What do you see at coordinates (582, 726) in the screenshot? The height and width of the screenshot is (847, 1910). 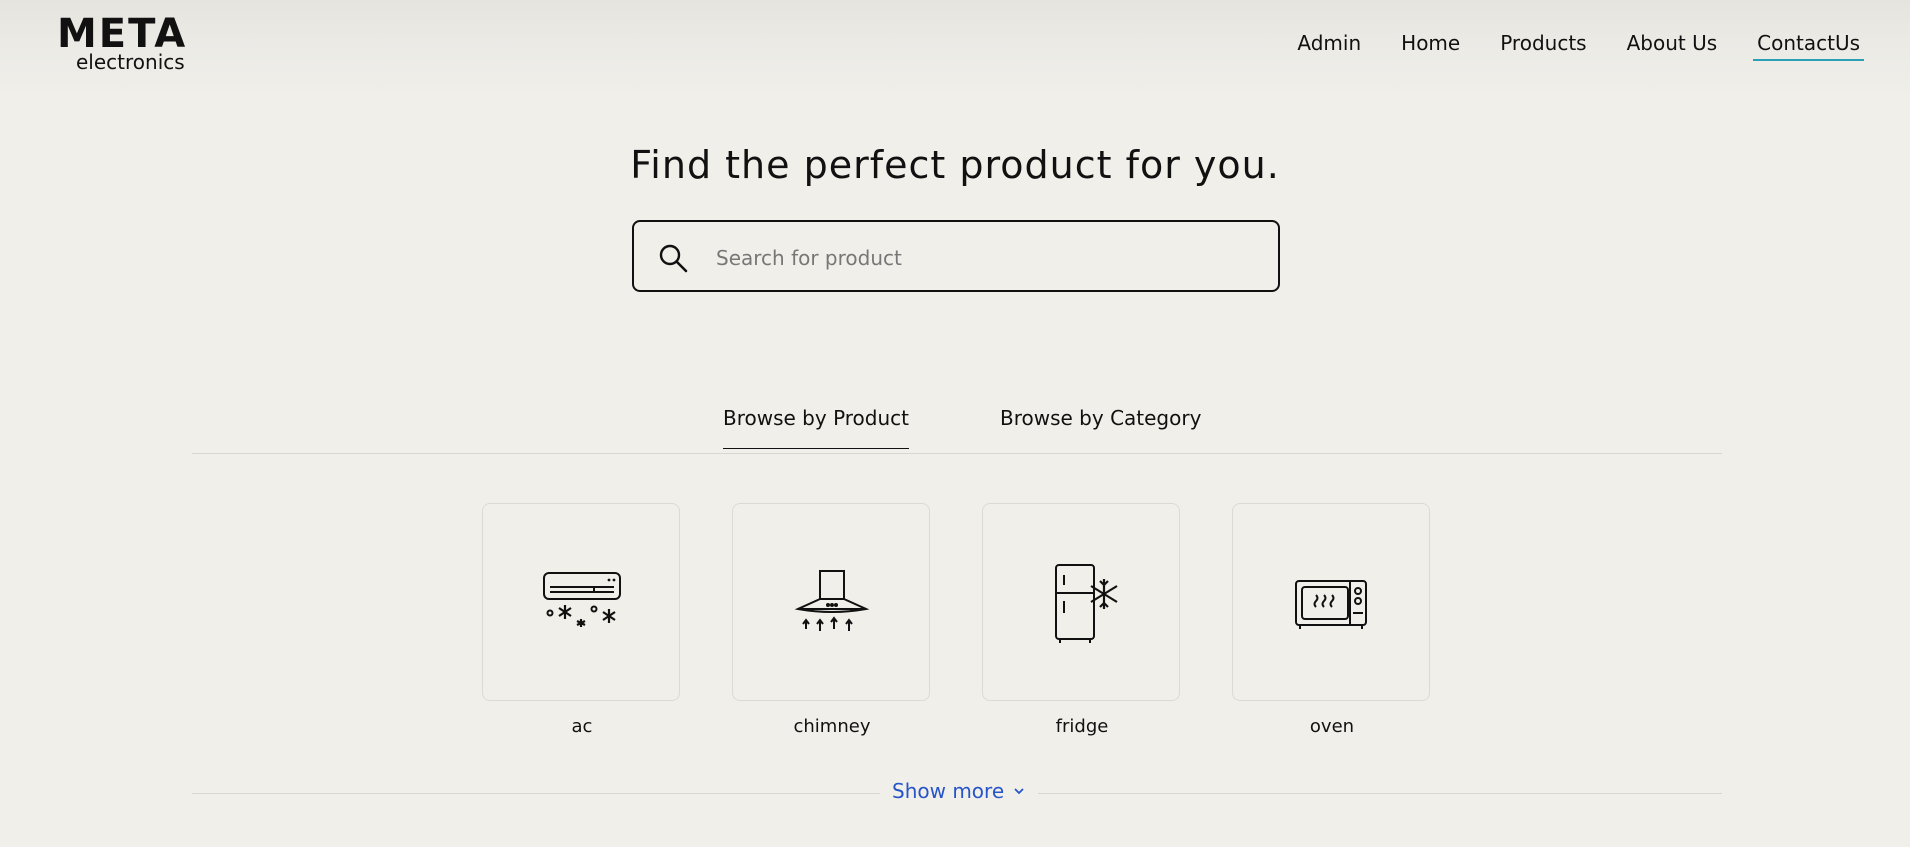 I see `product-label-ac: ac` at bounding box center [582, 726].